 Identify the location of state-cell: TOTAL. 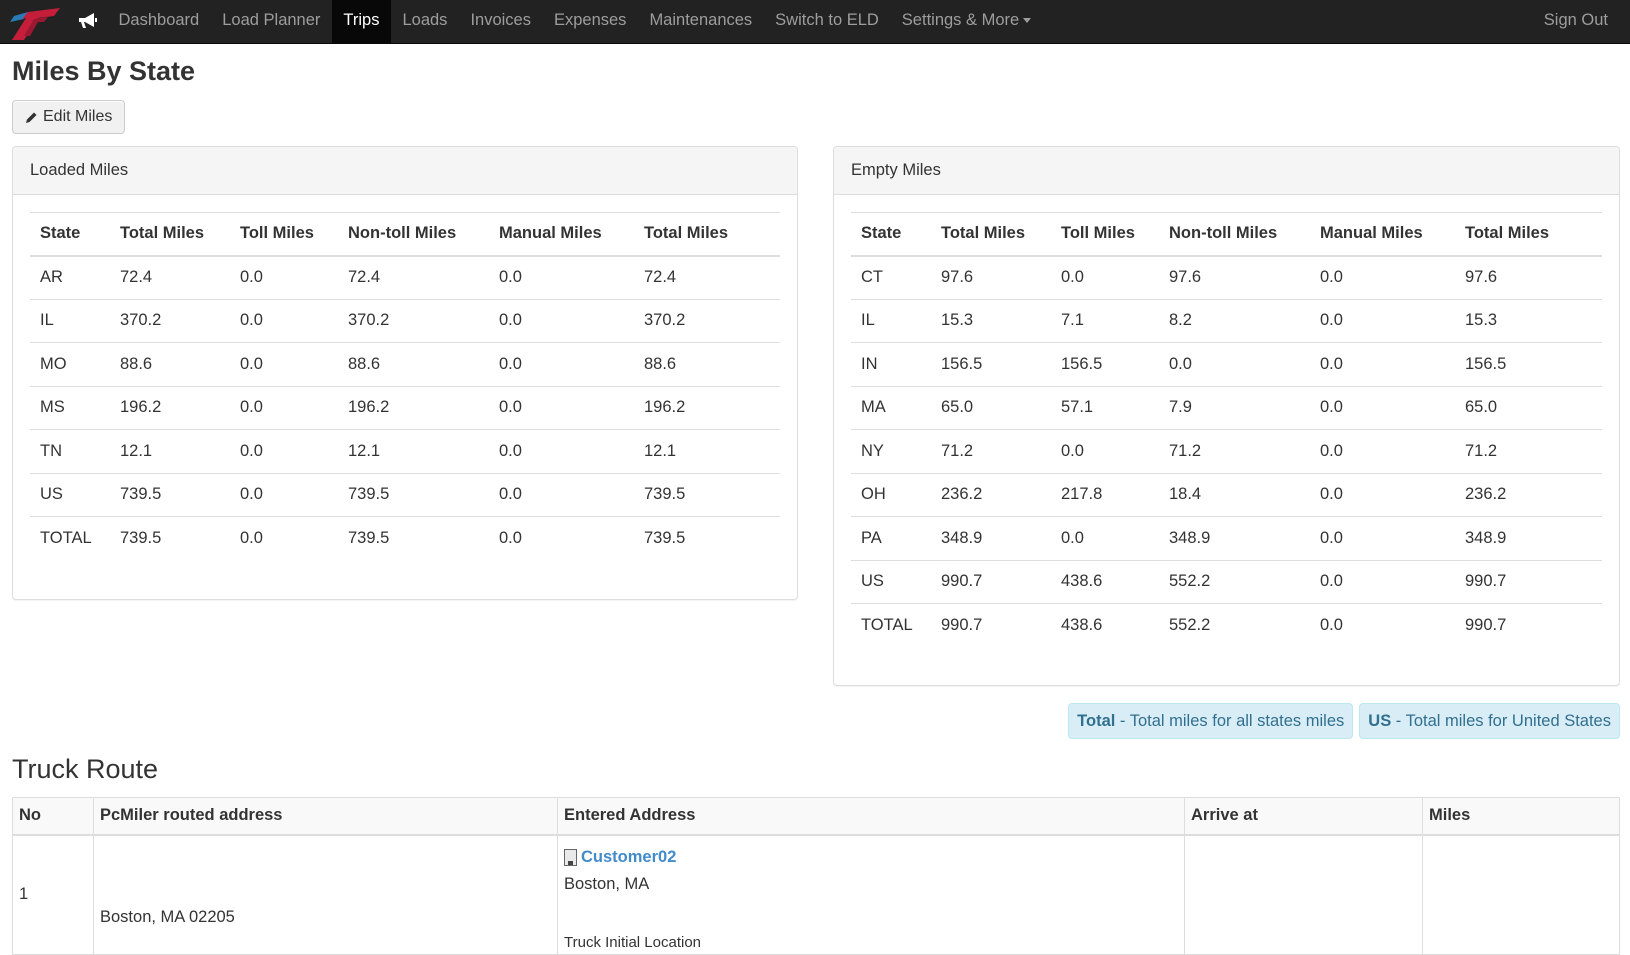
(891, 625).